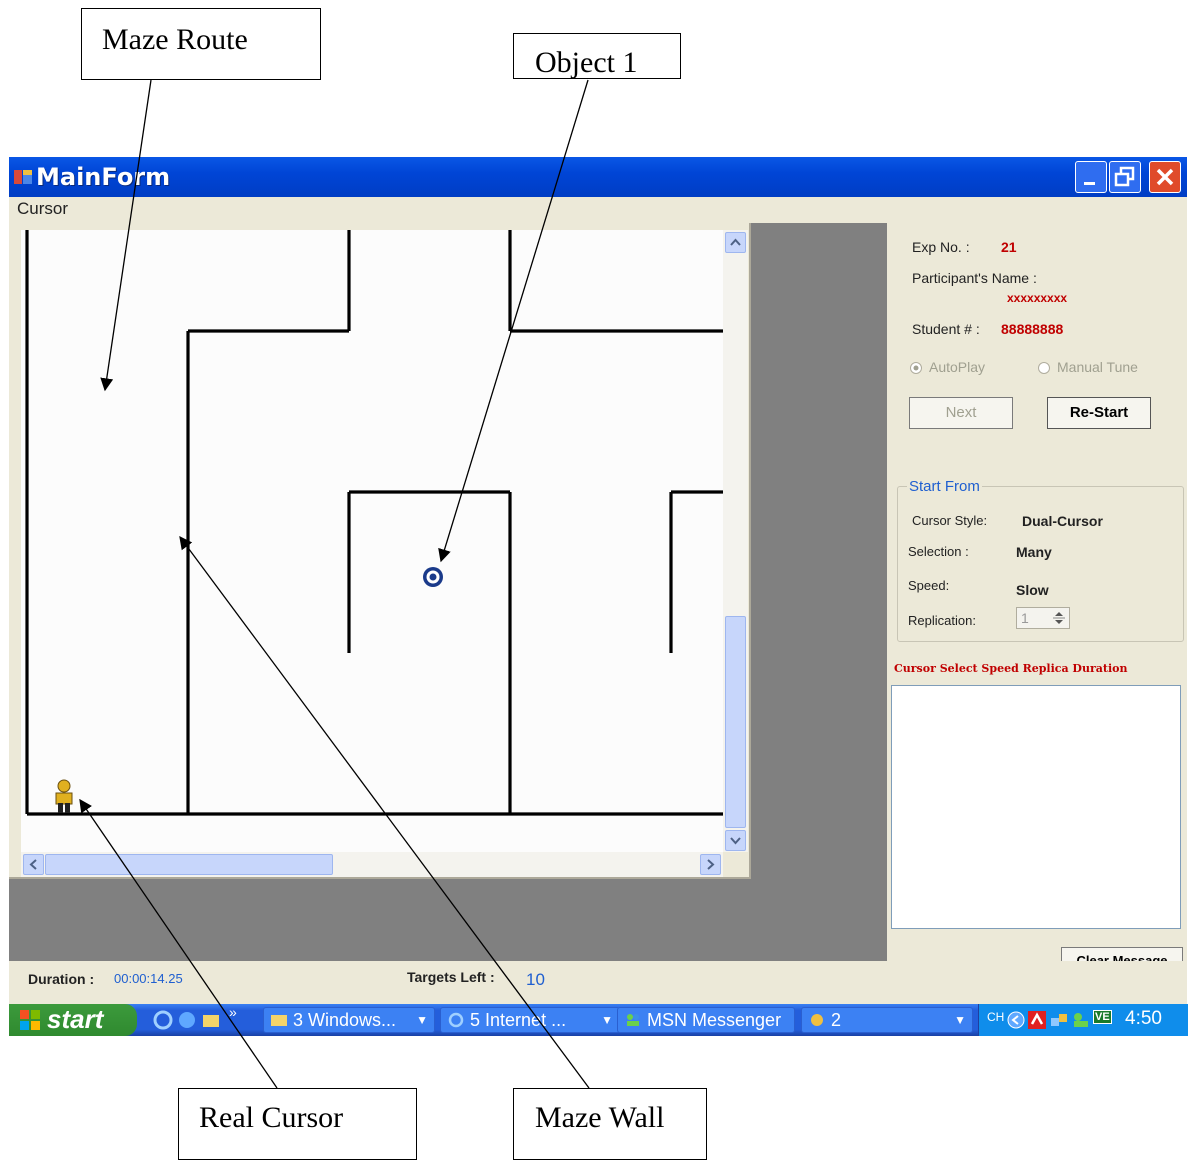  What do you see at coordinates (1043, 618) in the screenshot?
I see `replication-stepper: 1` at bounding box center [1043, 618].